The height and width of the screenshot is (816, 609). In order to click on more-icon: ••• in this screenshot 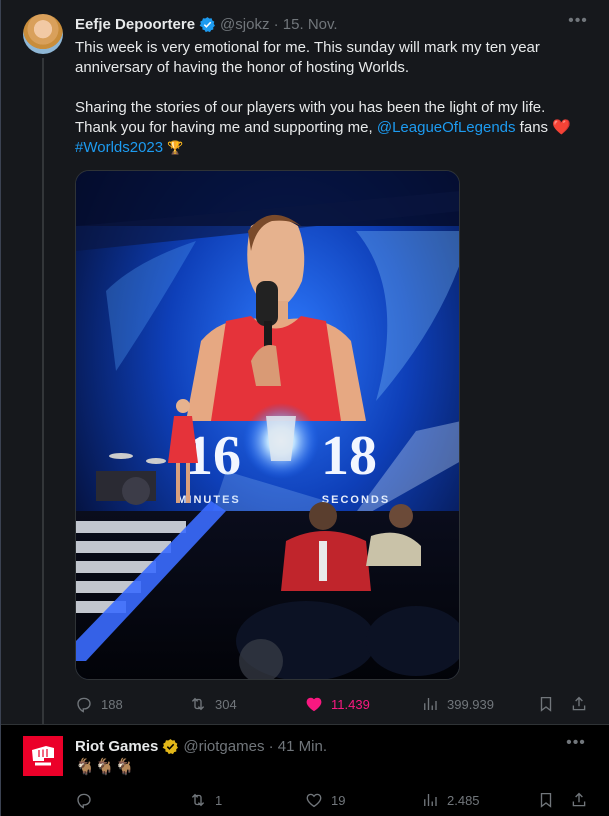, I will do `click(578, 23)`.